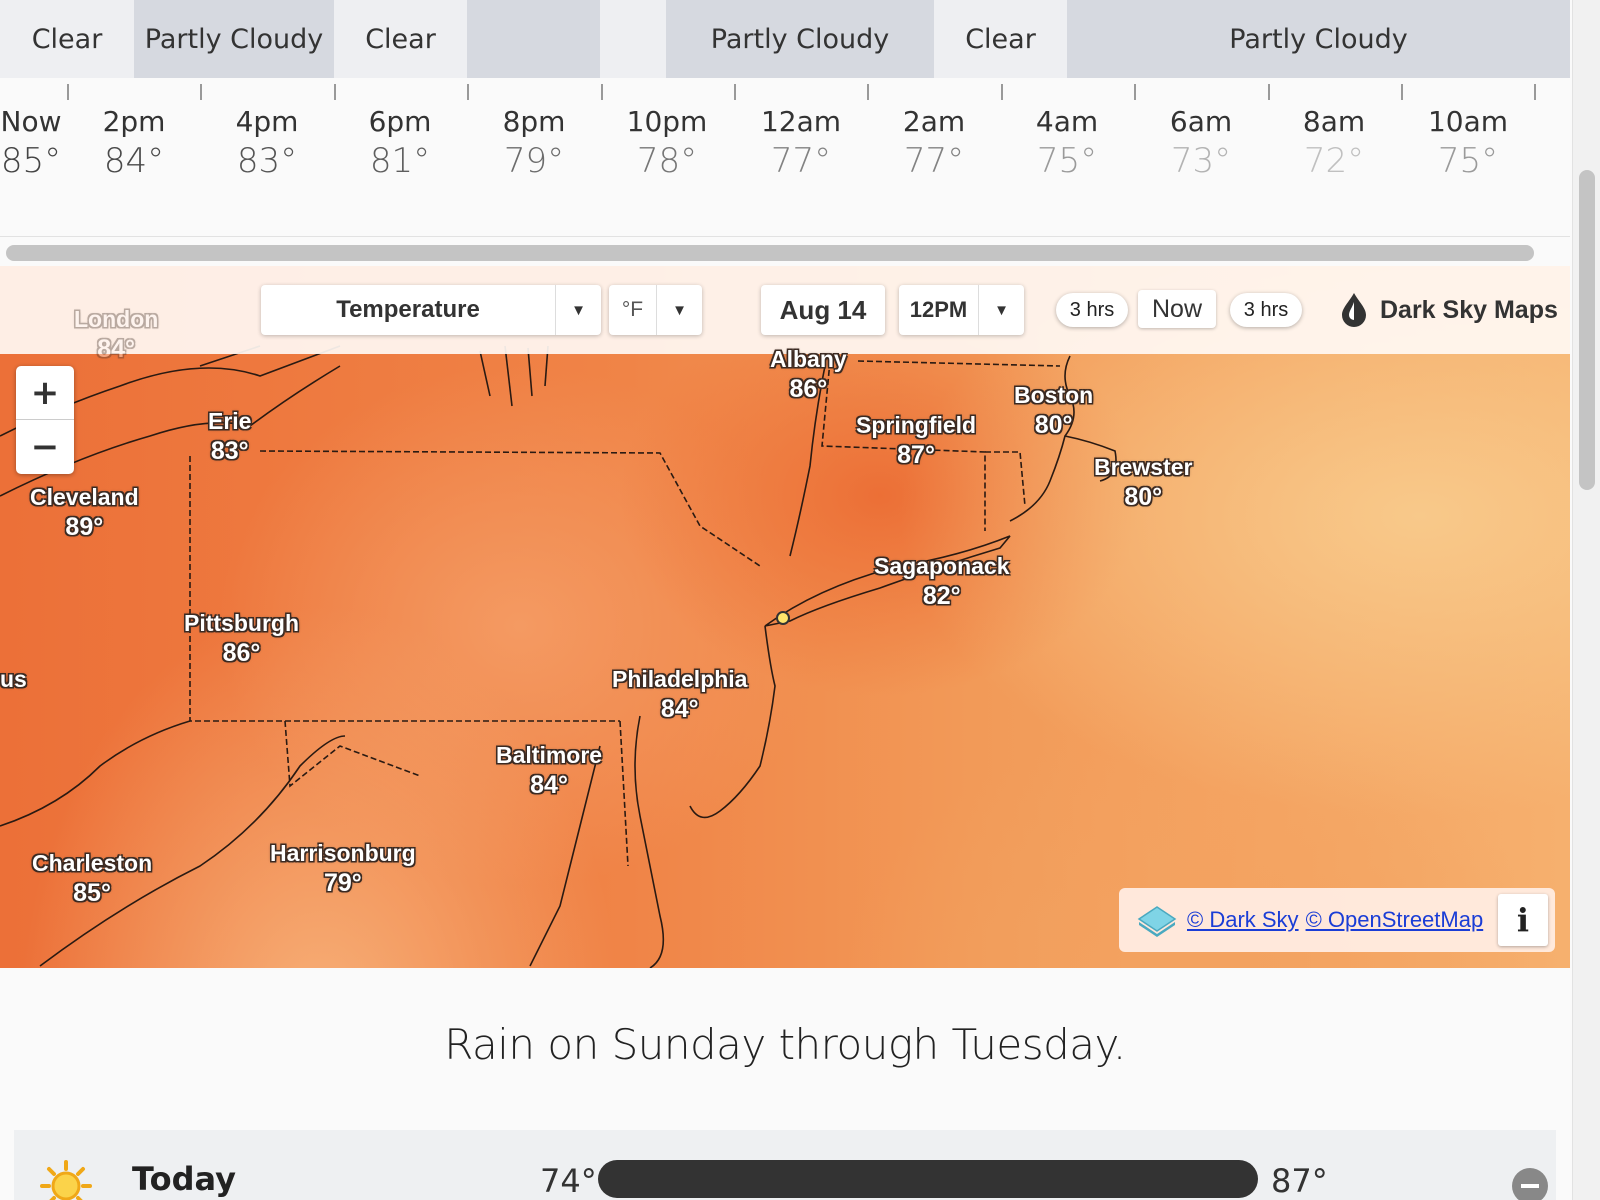  I want to click on step-back-button: 3 hrs, so click(1092, 310).